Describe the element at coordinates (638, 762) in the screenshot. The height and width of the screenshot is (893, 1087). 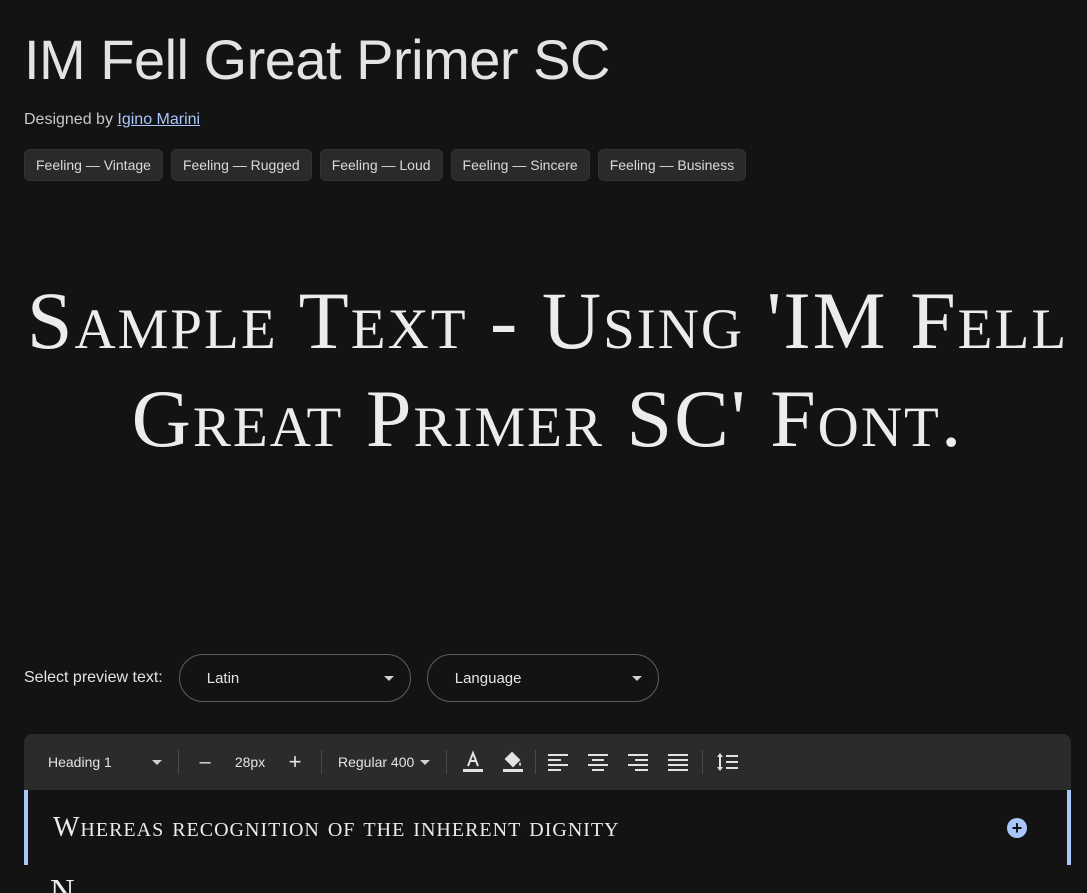
I see `align-right-icon` at that location.